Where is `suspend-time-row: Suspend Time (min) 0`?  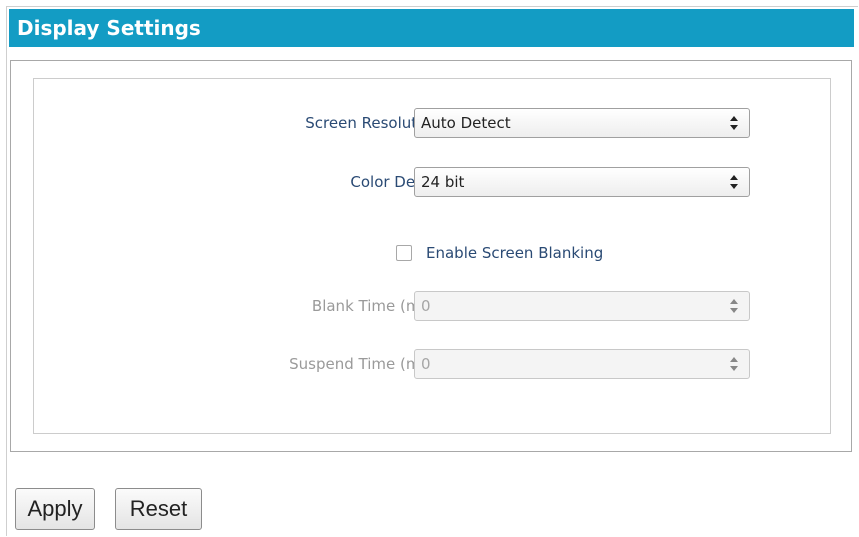
suspend-time-row: Suspend Time (min) 0 is located at coordinates (432, 364).